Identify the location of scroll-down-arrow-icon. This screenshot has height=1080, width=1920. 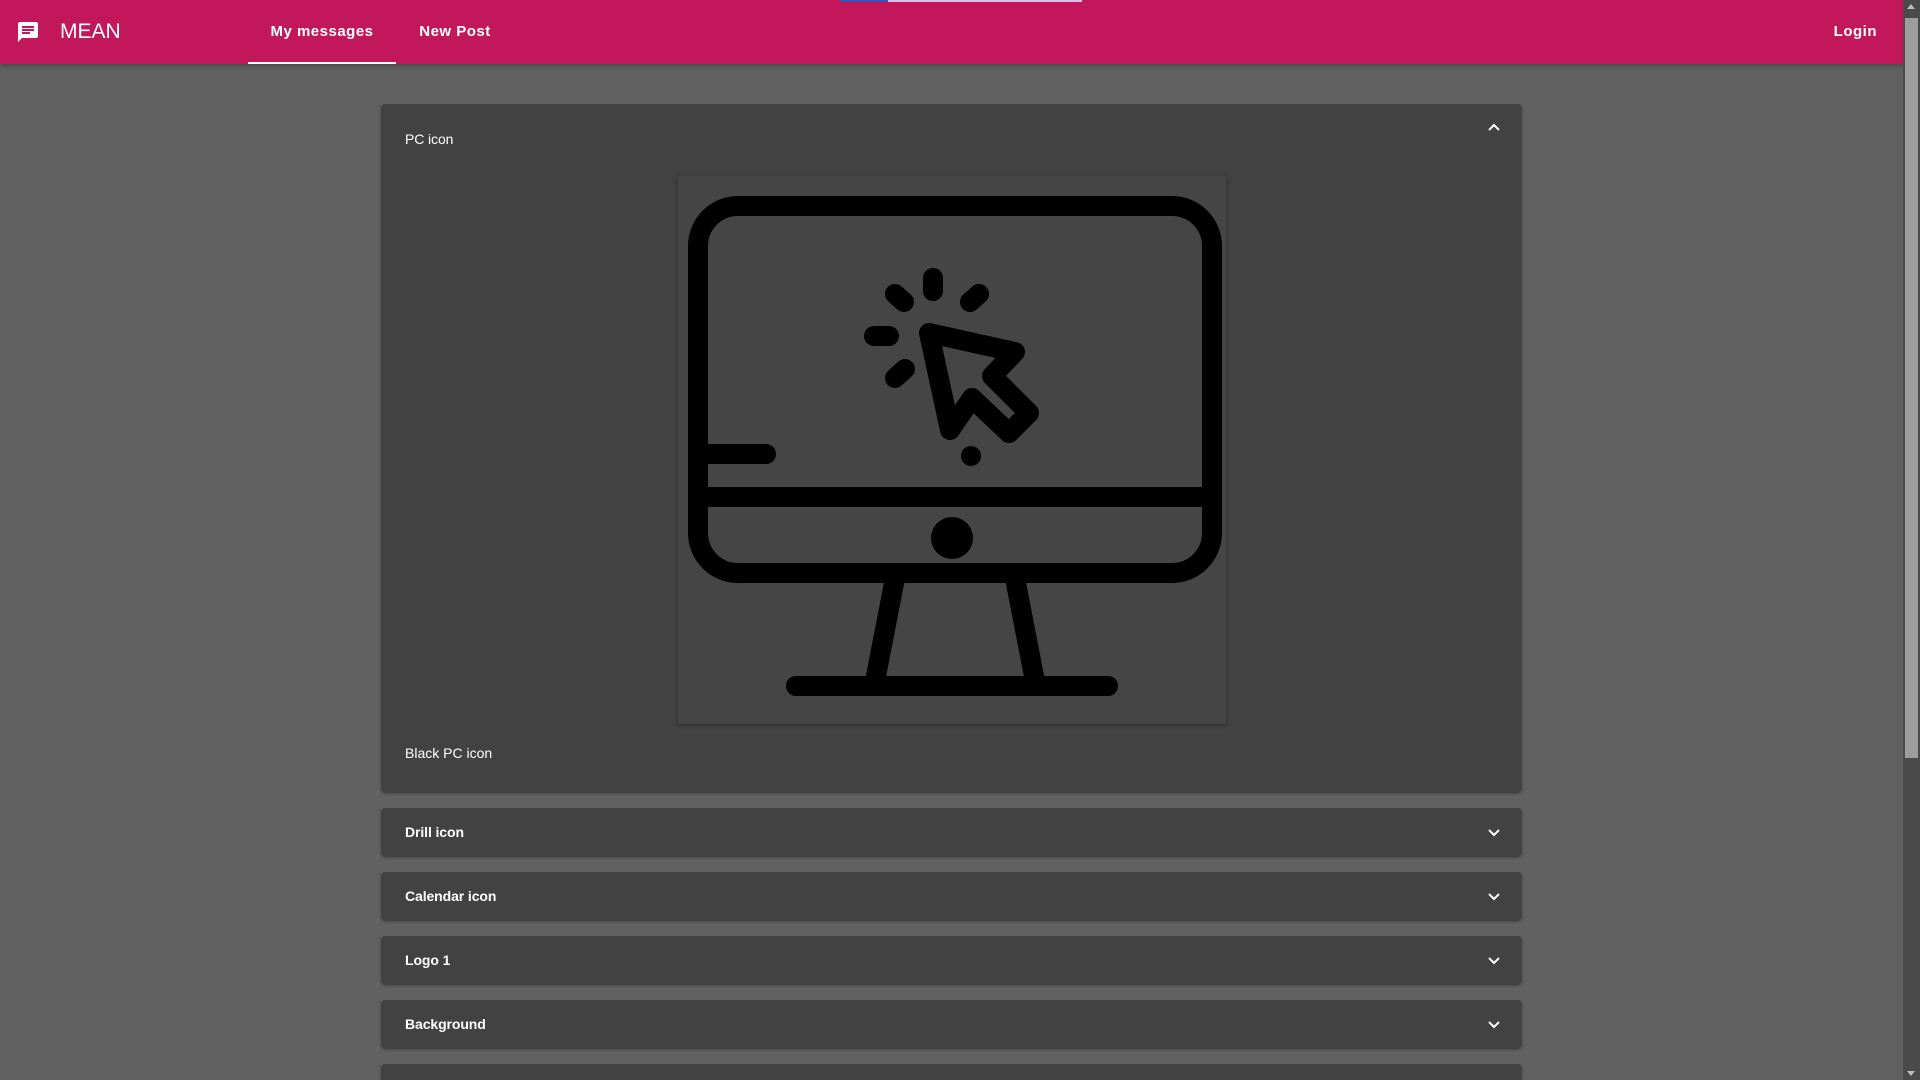
(1911, 1073).